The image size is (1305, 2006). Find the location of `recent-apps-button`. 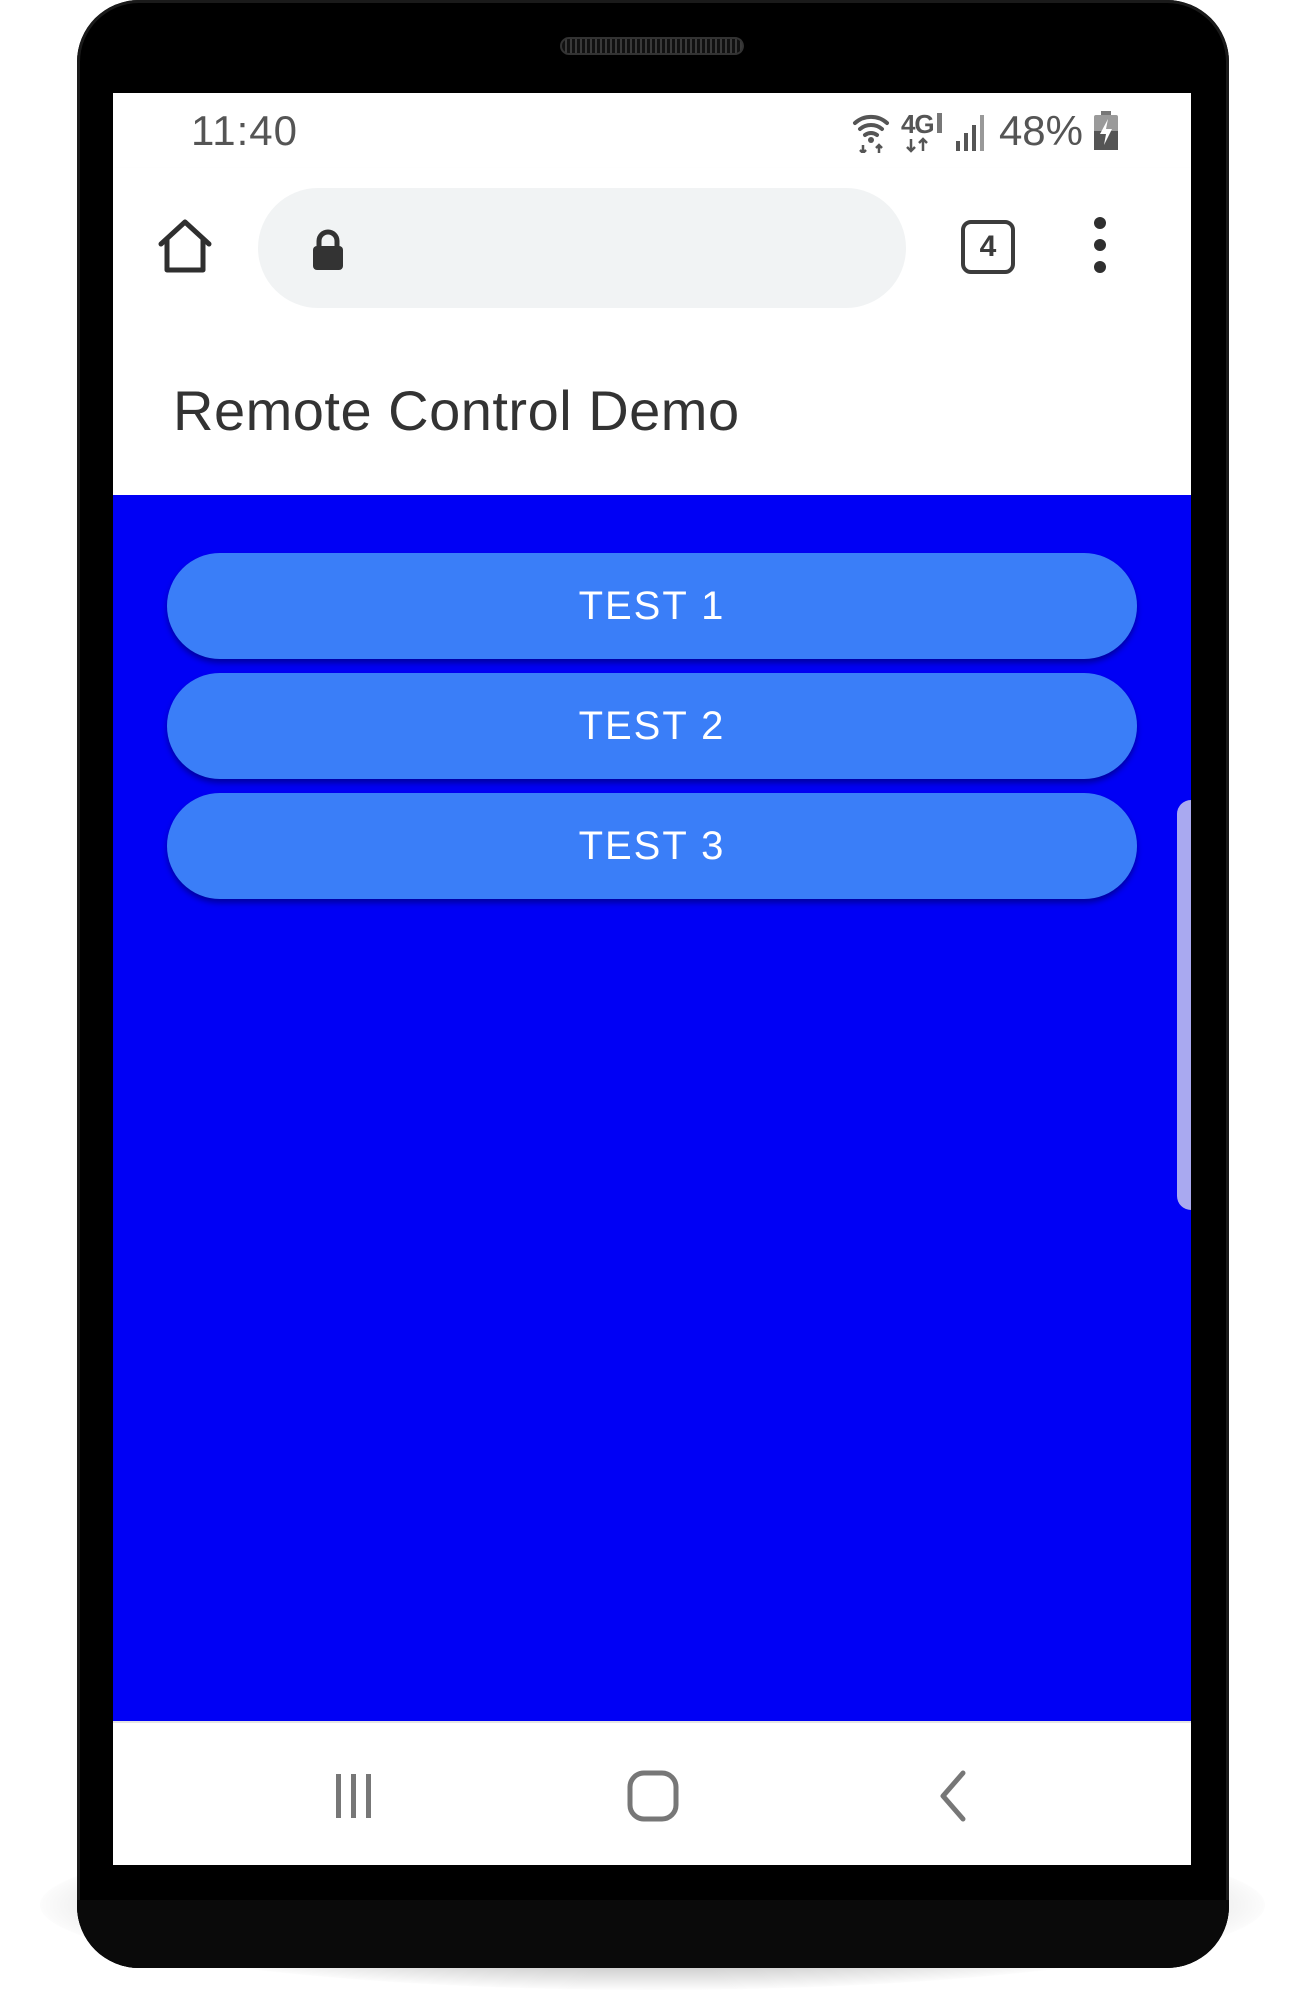

recent-apps-button is located at coordinates (353, 1796).